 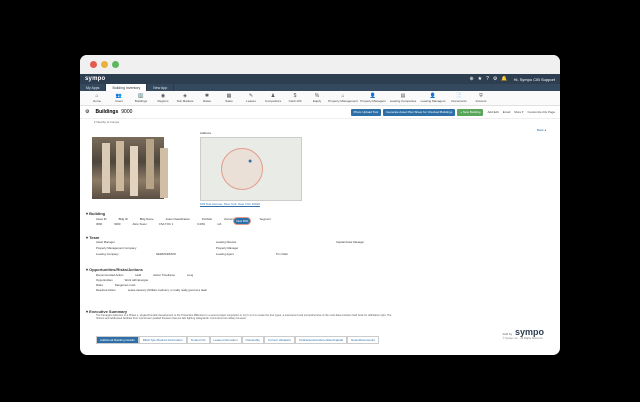 I want to click on star-icon: ★, so click(x=480, y=79).